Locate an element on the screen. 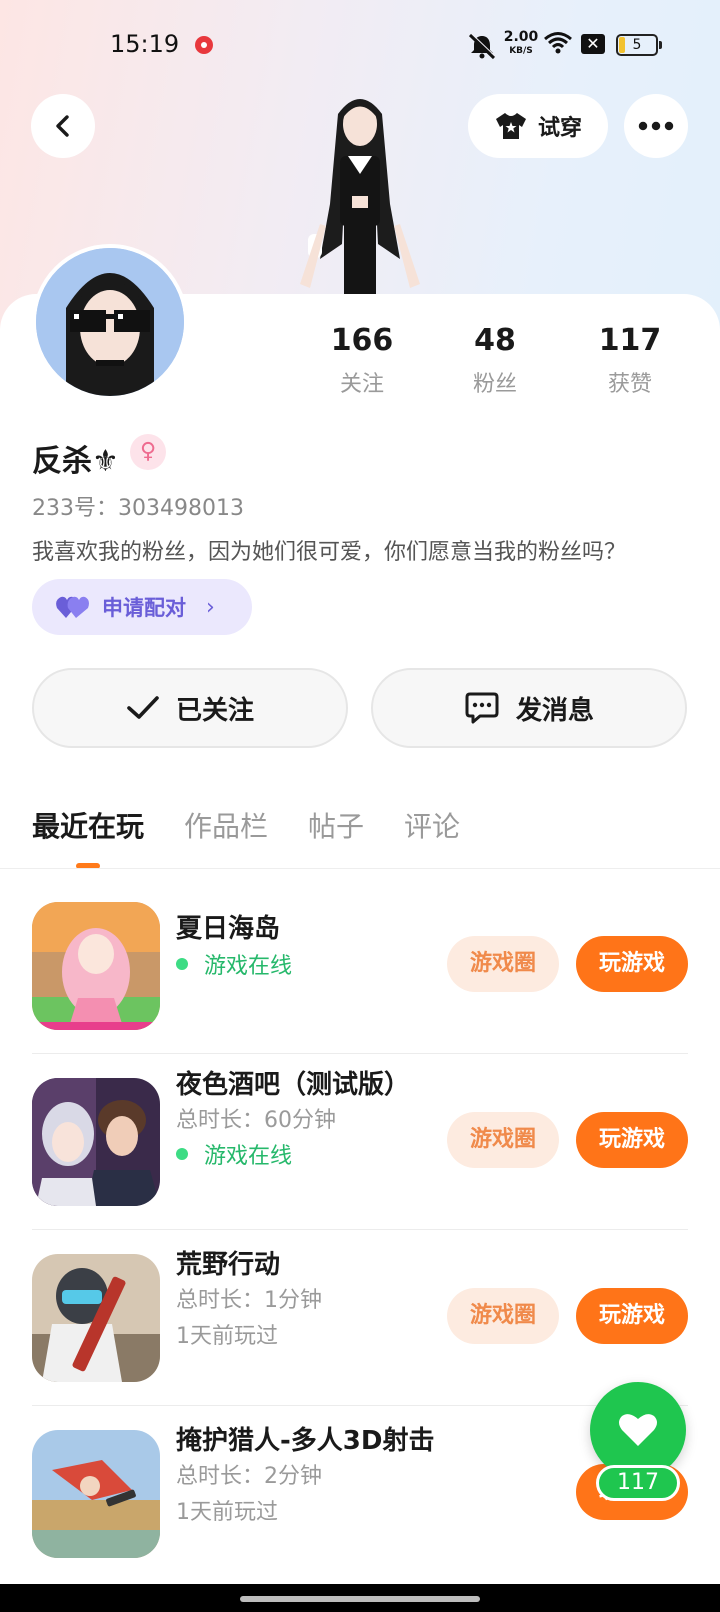 Image resolution: width=720 pixels, height=1612 pixels. try-on-label: 试穿 is located at coordinates (559, 128).